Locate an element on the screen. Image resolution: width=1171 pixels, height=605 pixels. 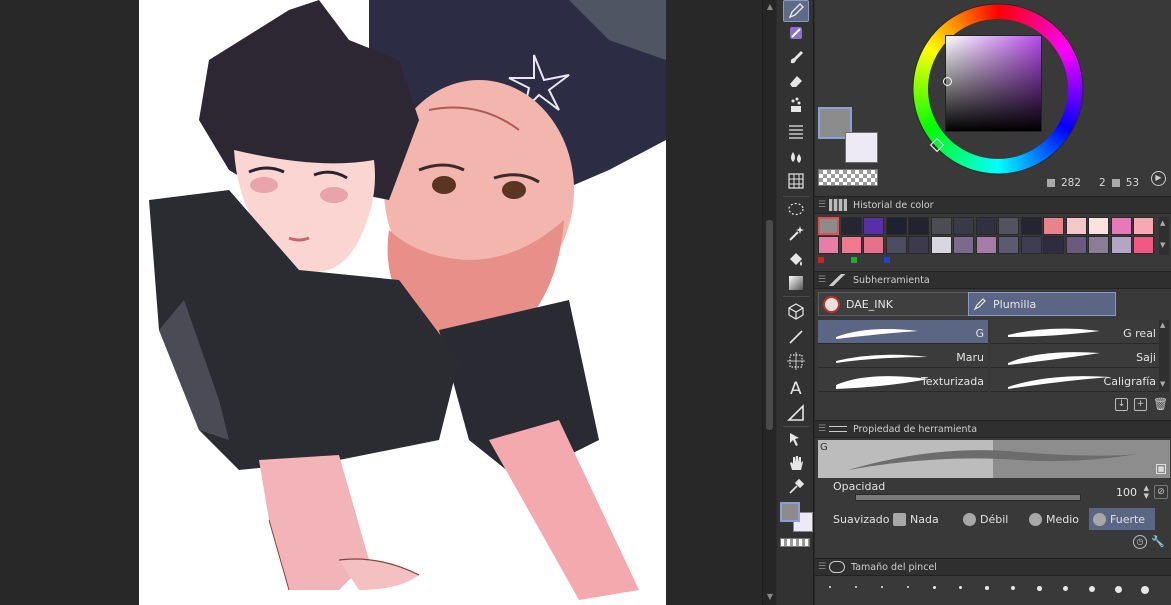
import-icon: ↓ is located at coordinates (1121, 404).